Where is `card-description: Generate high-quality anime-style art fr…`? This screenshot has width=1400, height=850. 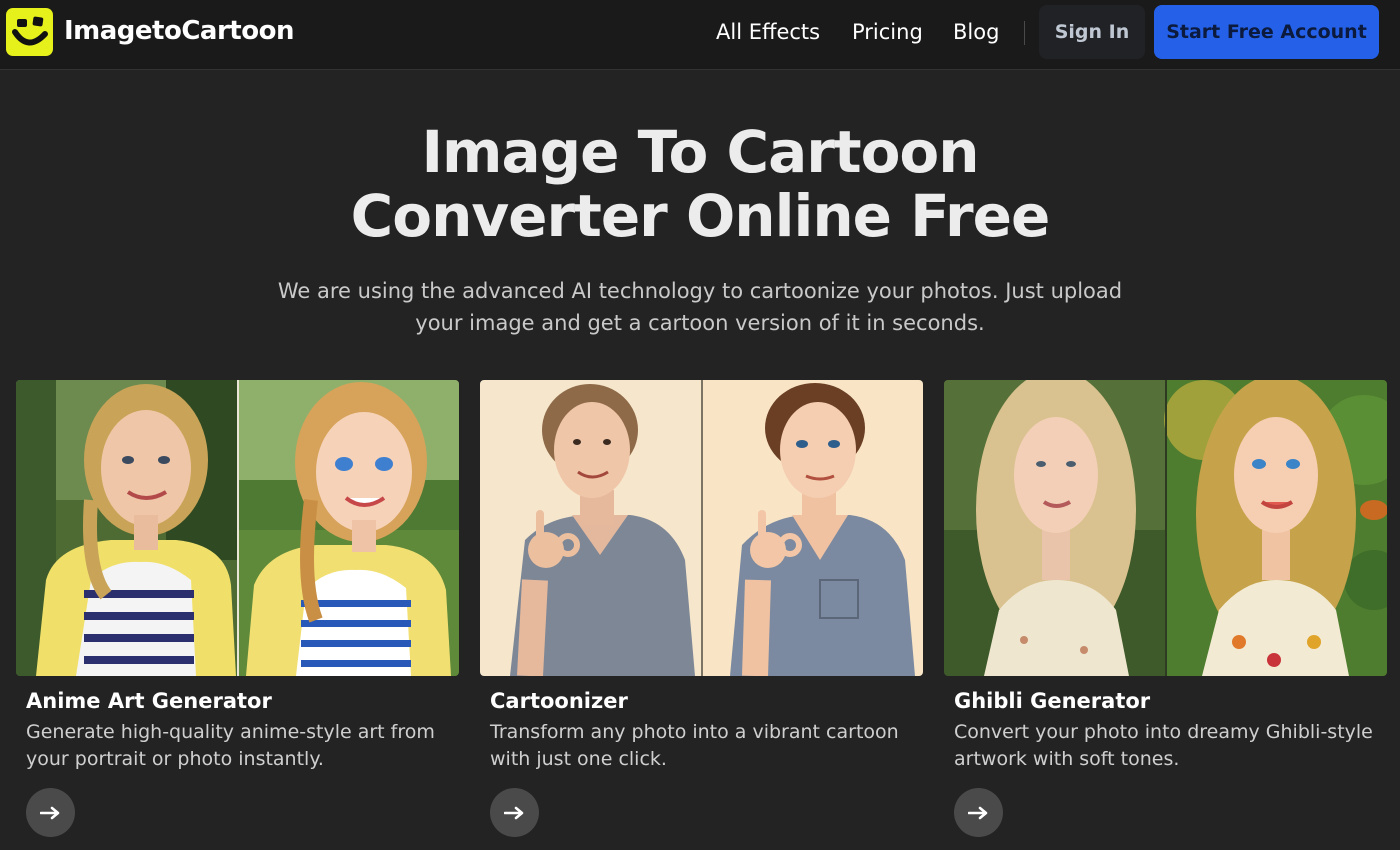
card-description: Generate high-quality anime-style art fr… is located at coordinates (230, 745).